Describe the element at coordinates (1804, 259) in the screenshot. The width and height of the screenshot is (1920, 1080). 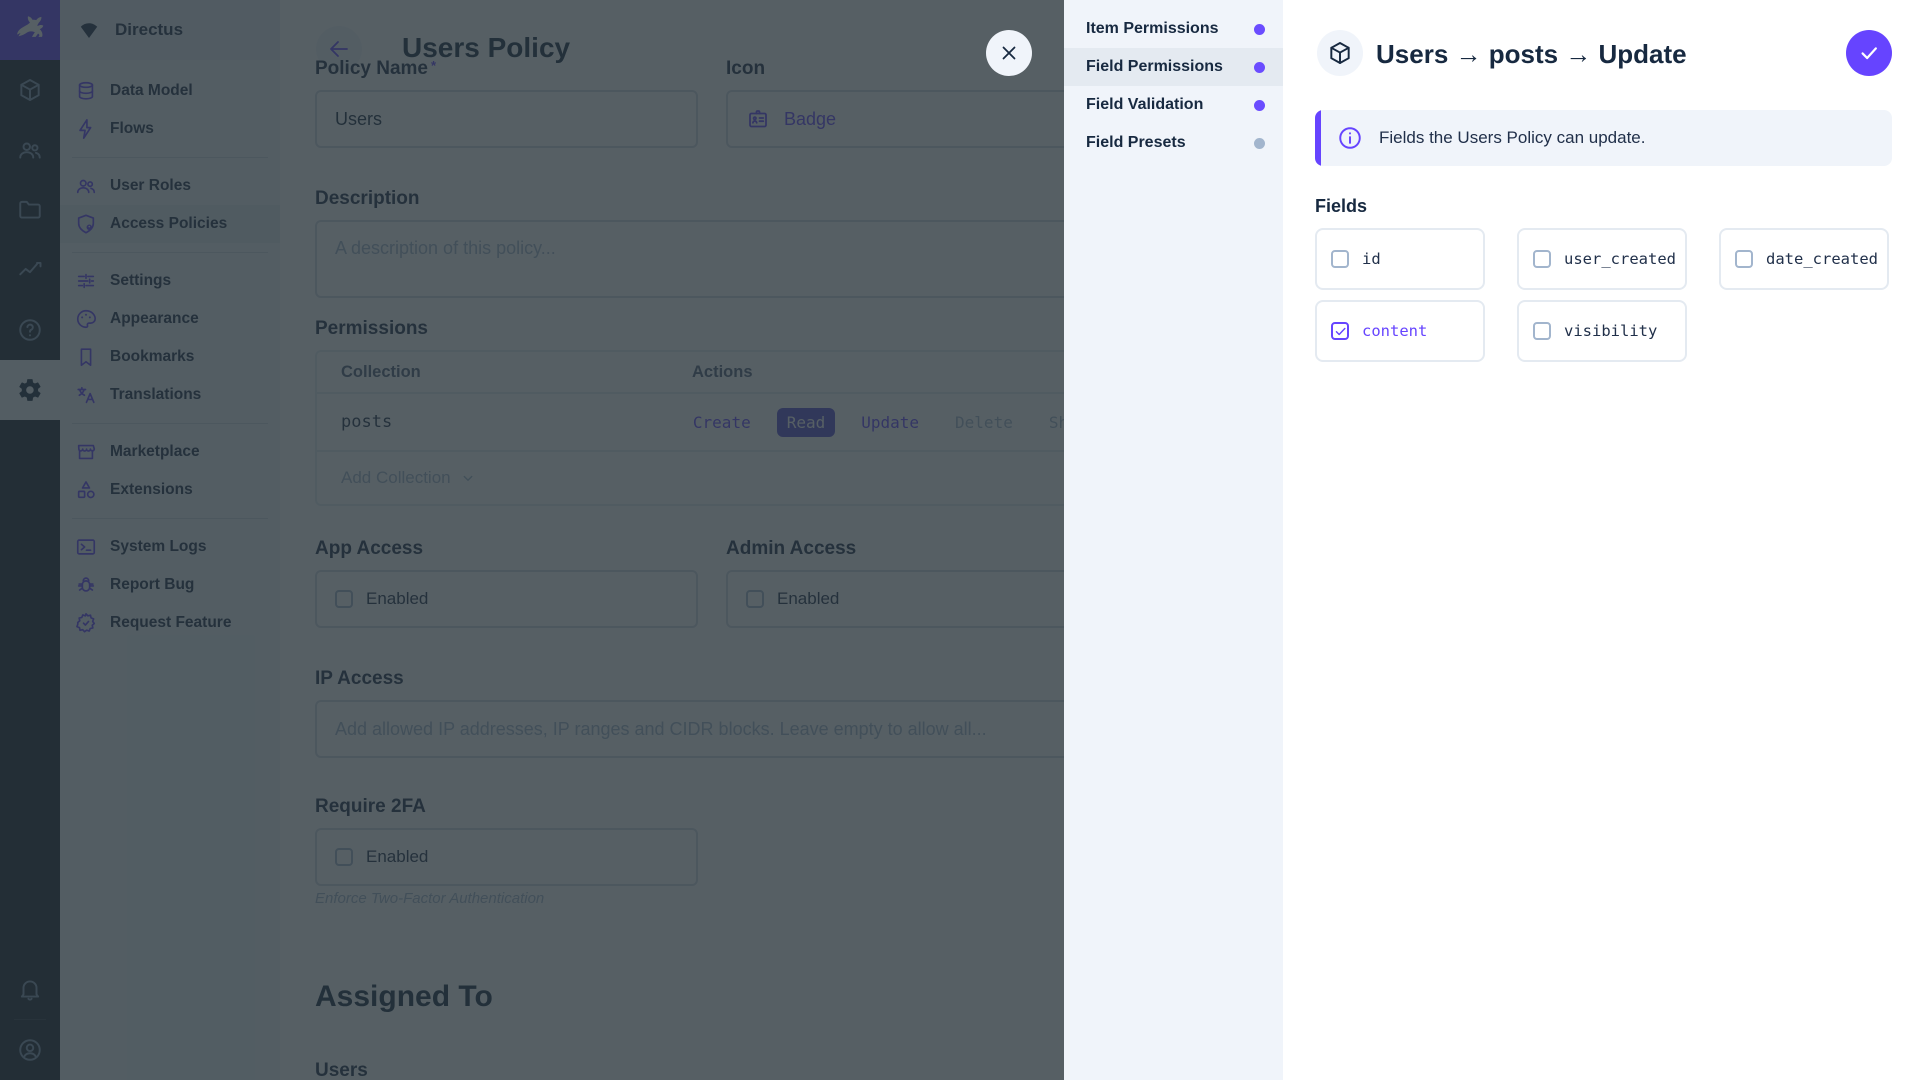
I see `field-card-date-created: date_created` at that location.